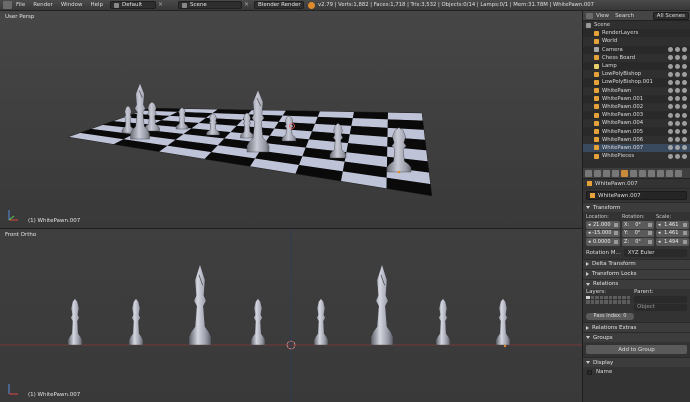  Describe the element at coordinates (610, 316) in the screenshot. I see `pass-index-field: Pass Index: 0` at that location.